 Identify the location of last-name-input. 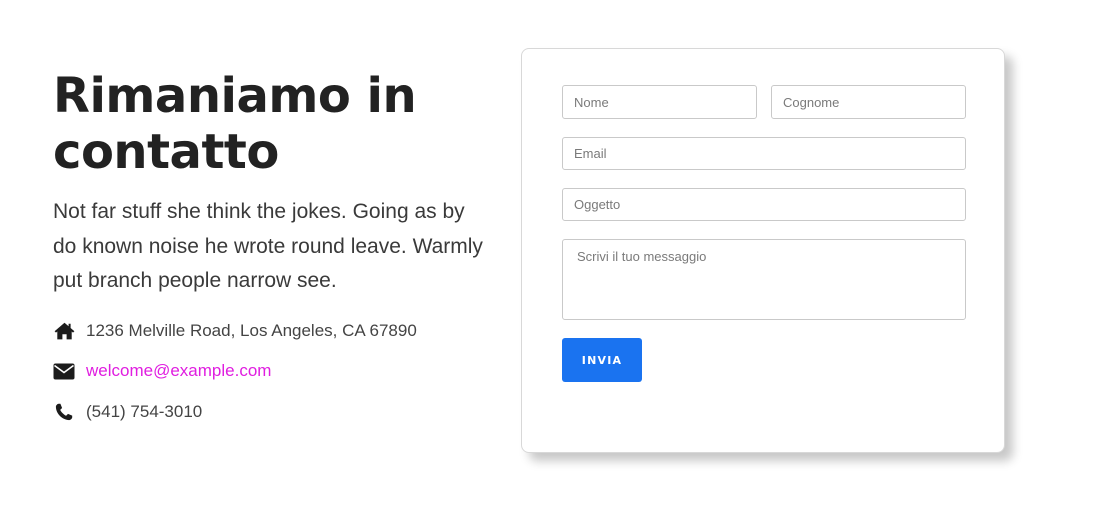
(868, 102).